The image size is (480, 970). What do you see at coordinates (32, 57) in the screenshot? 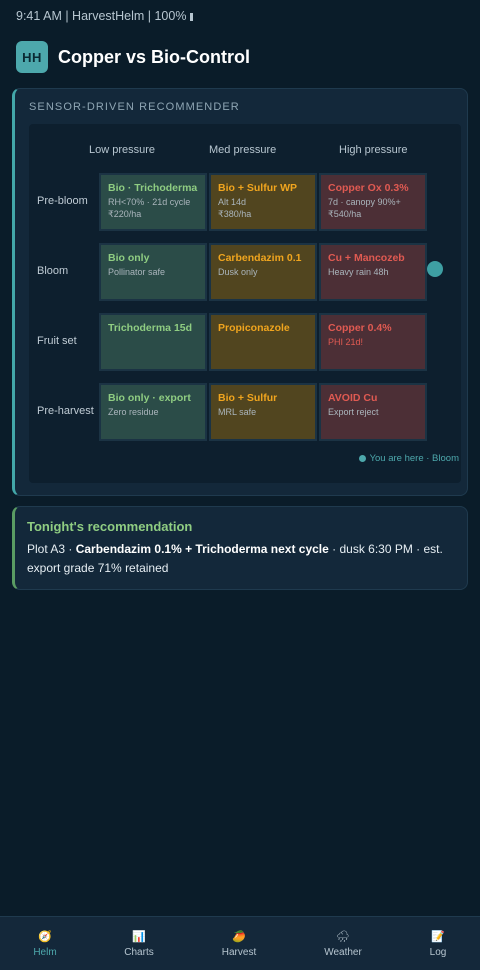
I see `avatar: HH` at bounding box center [32, 57].